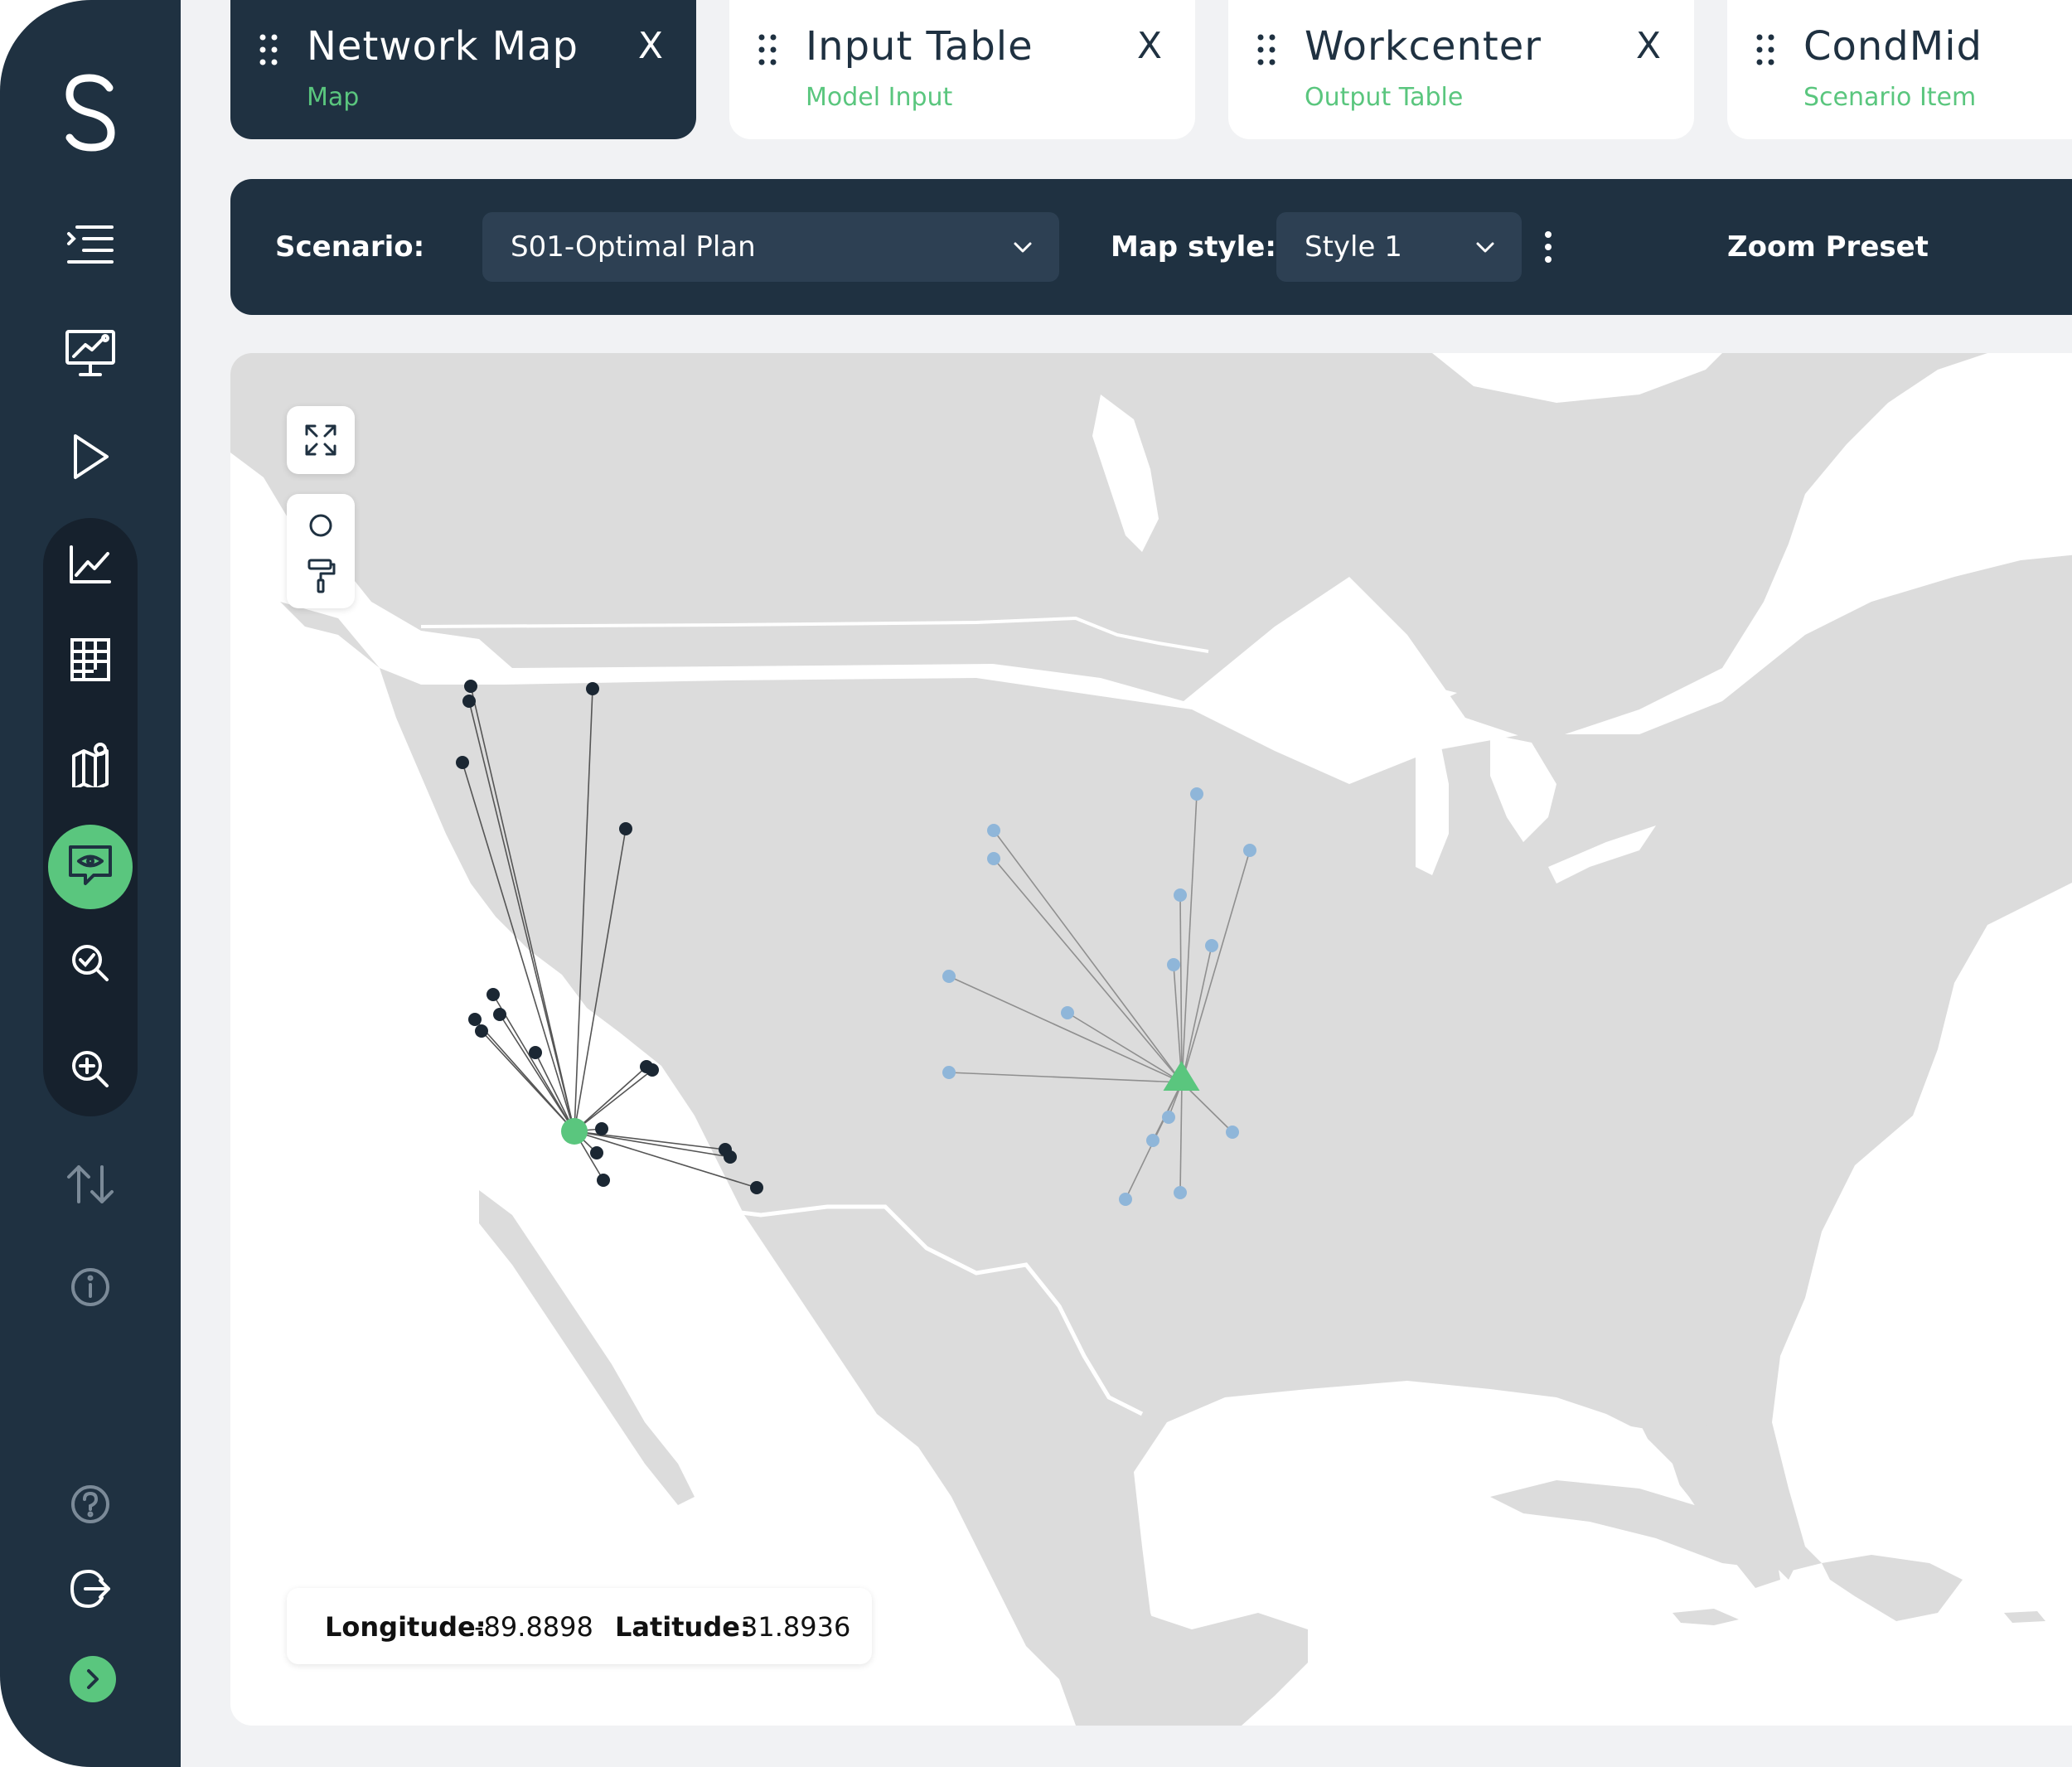 The width and height of the screenshot is (2072, 1767). Describe the element at coordinates (770, 247) in the screenshot. I see `scenario-select: S01-Optimal Plan` at that location.